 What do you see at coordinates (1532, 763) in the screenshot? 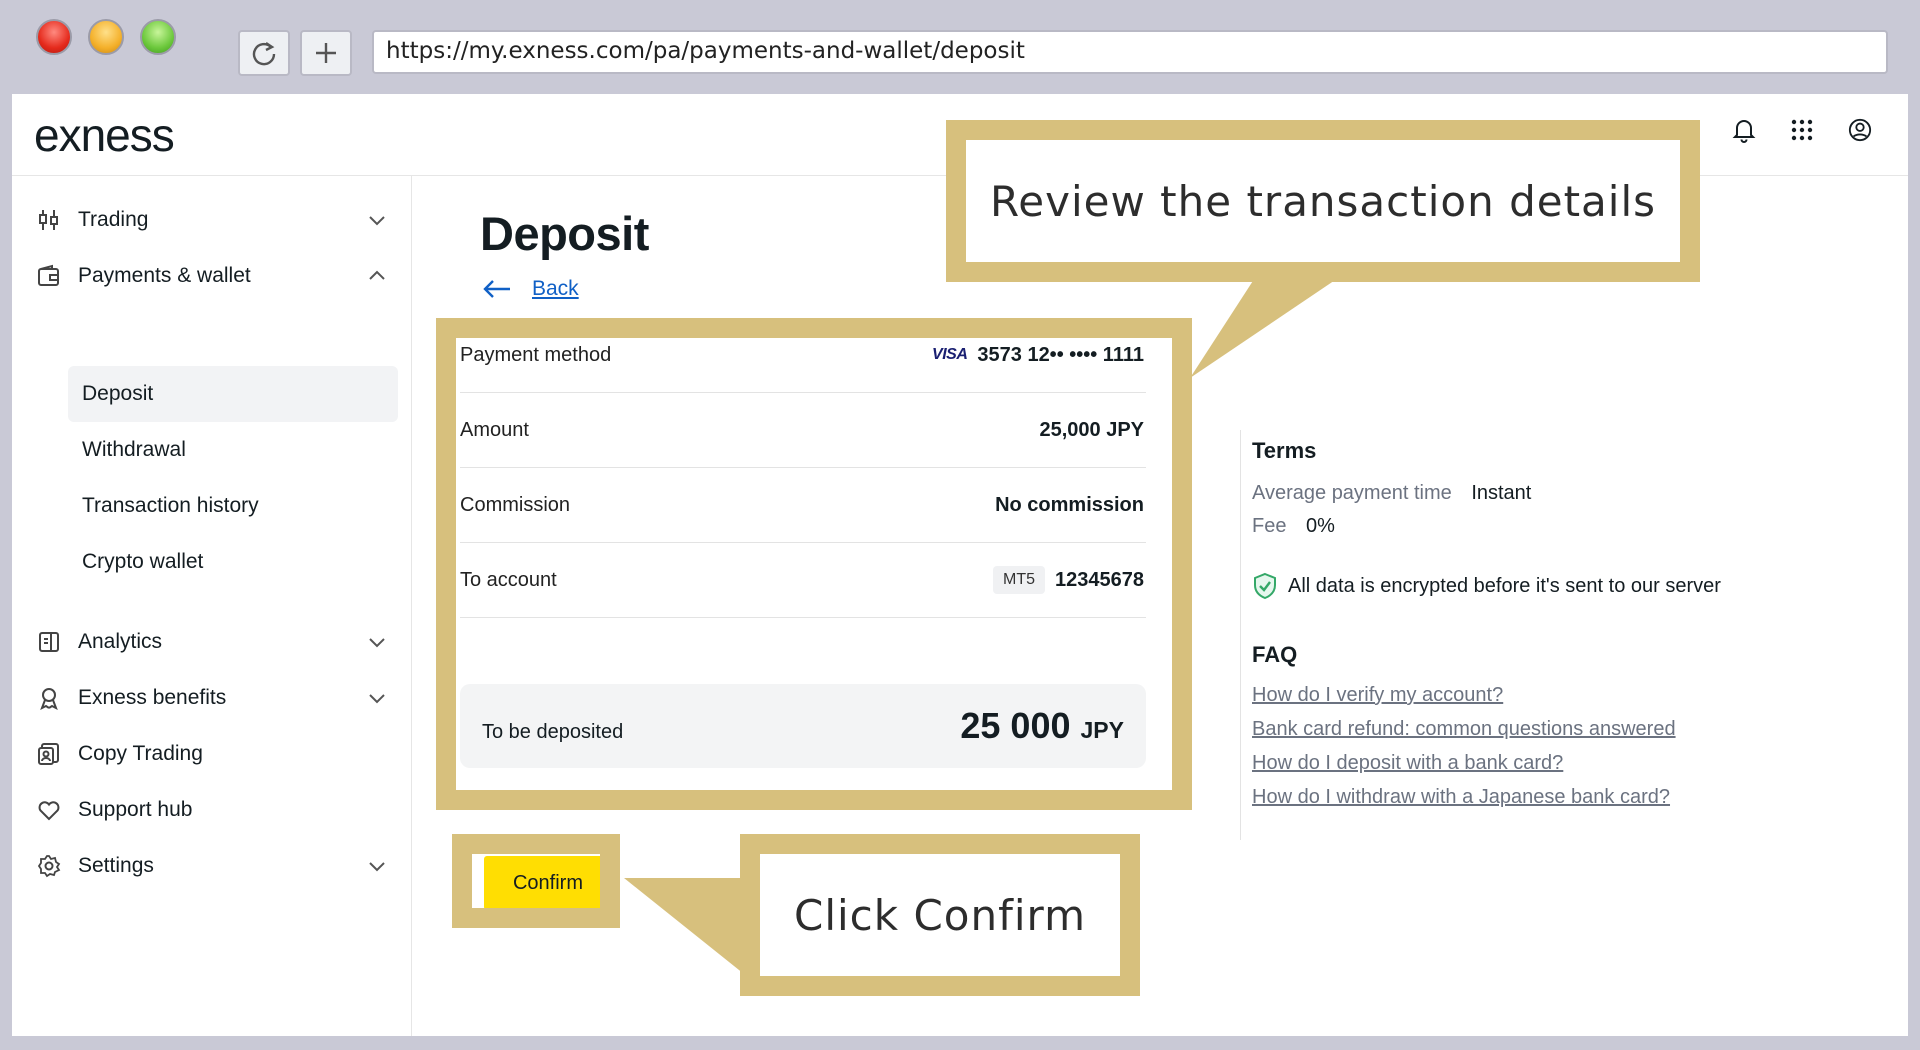
I see `faq-link-deposit-card: How do I deposit with a bank card?` at bounding box center [1532, 763].